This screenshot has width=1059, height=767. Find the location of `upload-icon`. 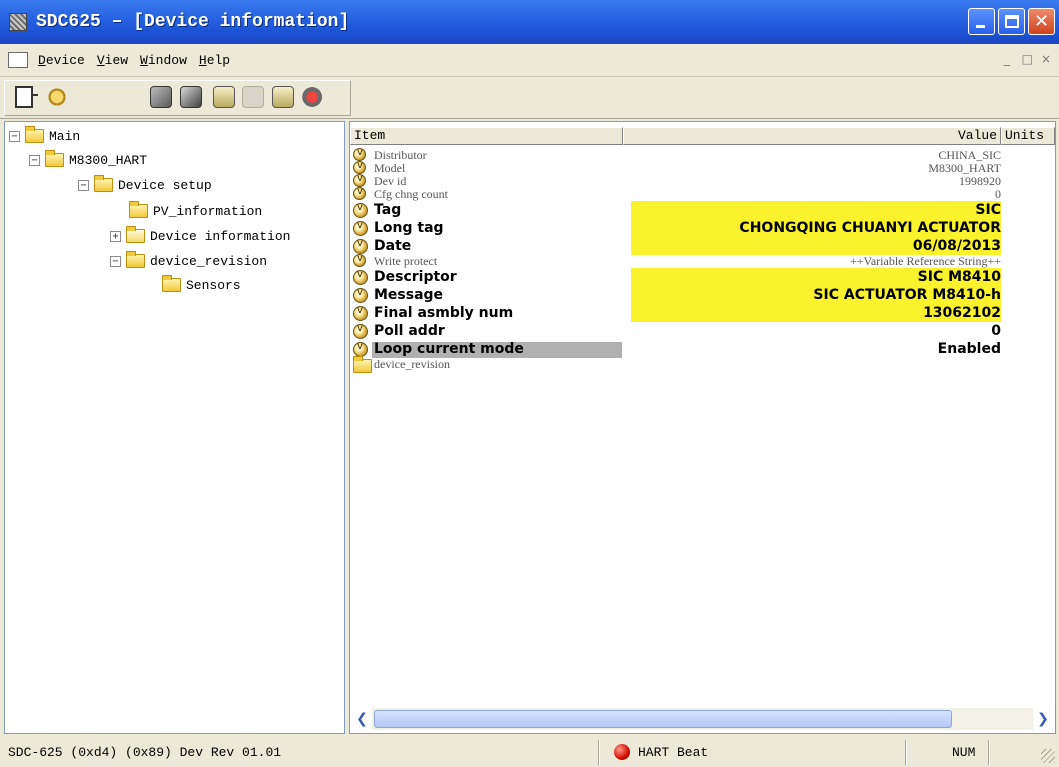

upload-icon is located at coordinates (283, 97).